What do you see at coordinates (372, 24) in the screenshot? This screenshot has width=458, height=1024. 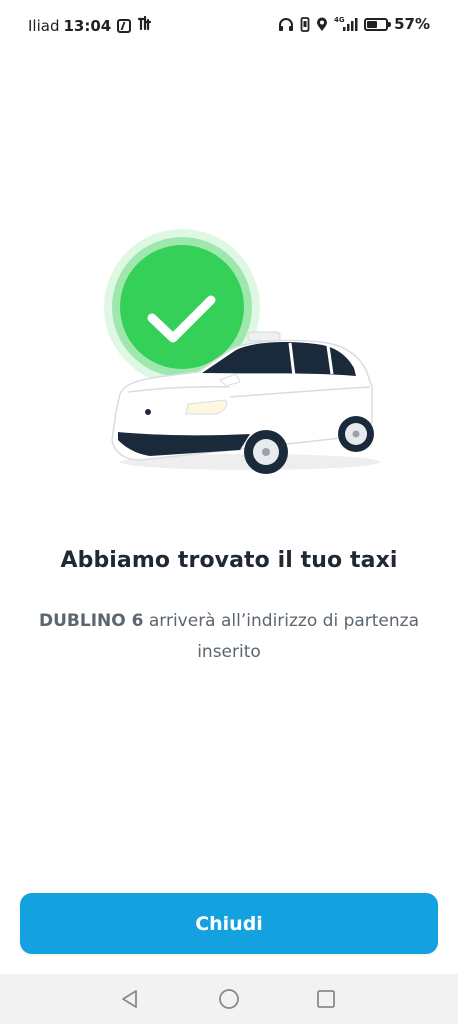 I see `battery-fill` at bounding box center [372, 24].